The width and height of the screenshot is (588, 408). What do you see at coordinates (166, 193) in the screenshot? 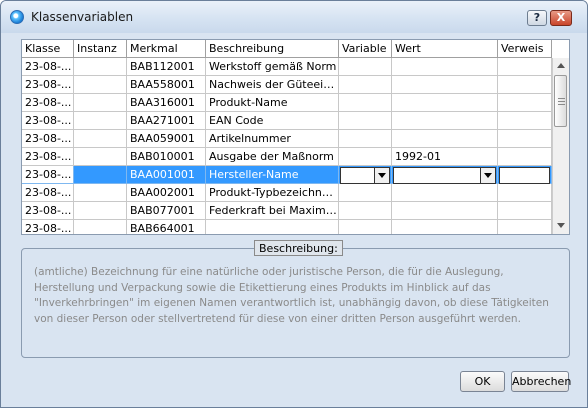
I see `cell-merkmal: BAA002001` at bounding box center [166, 193].